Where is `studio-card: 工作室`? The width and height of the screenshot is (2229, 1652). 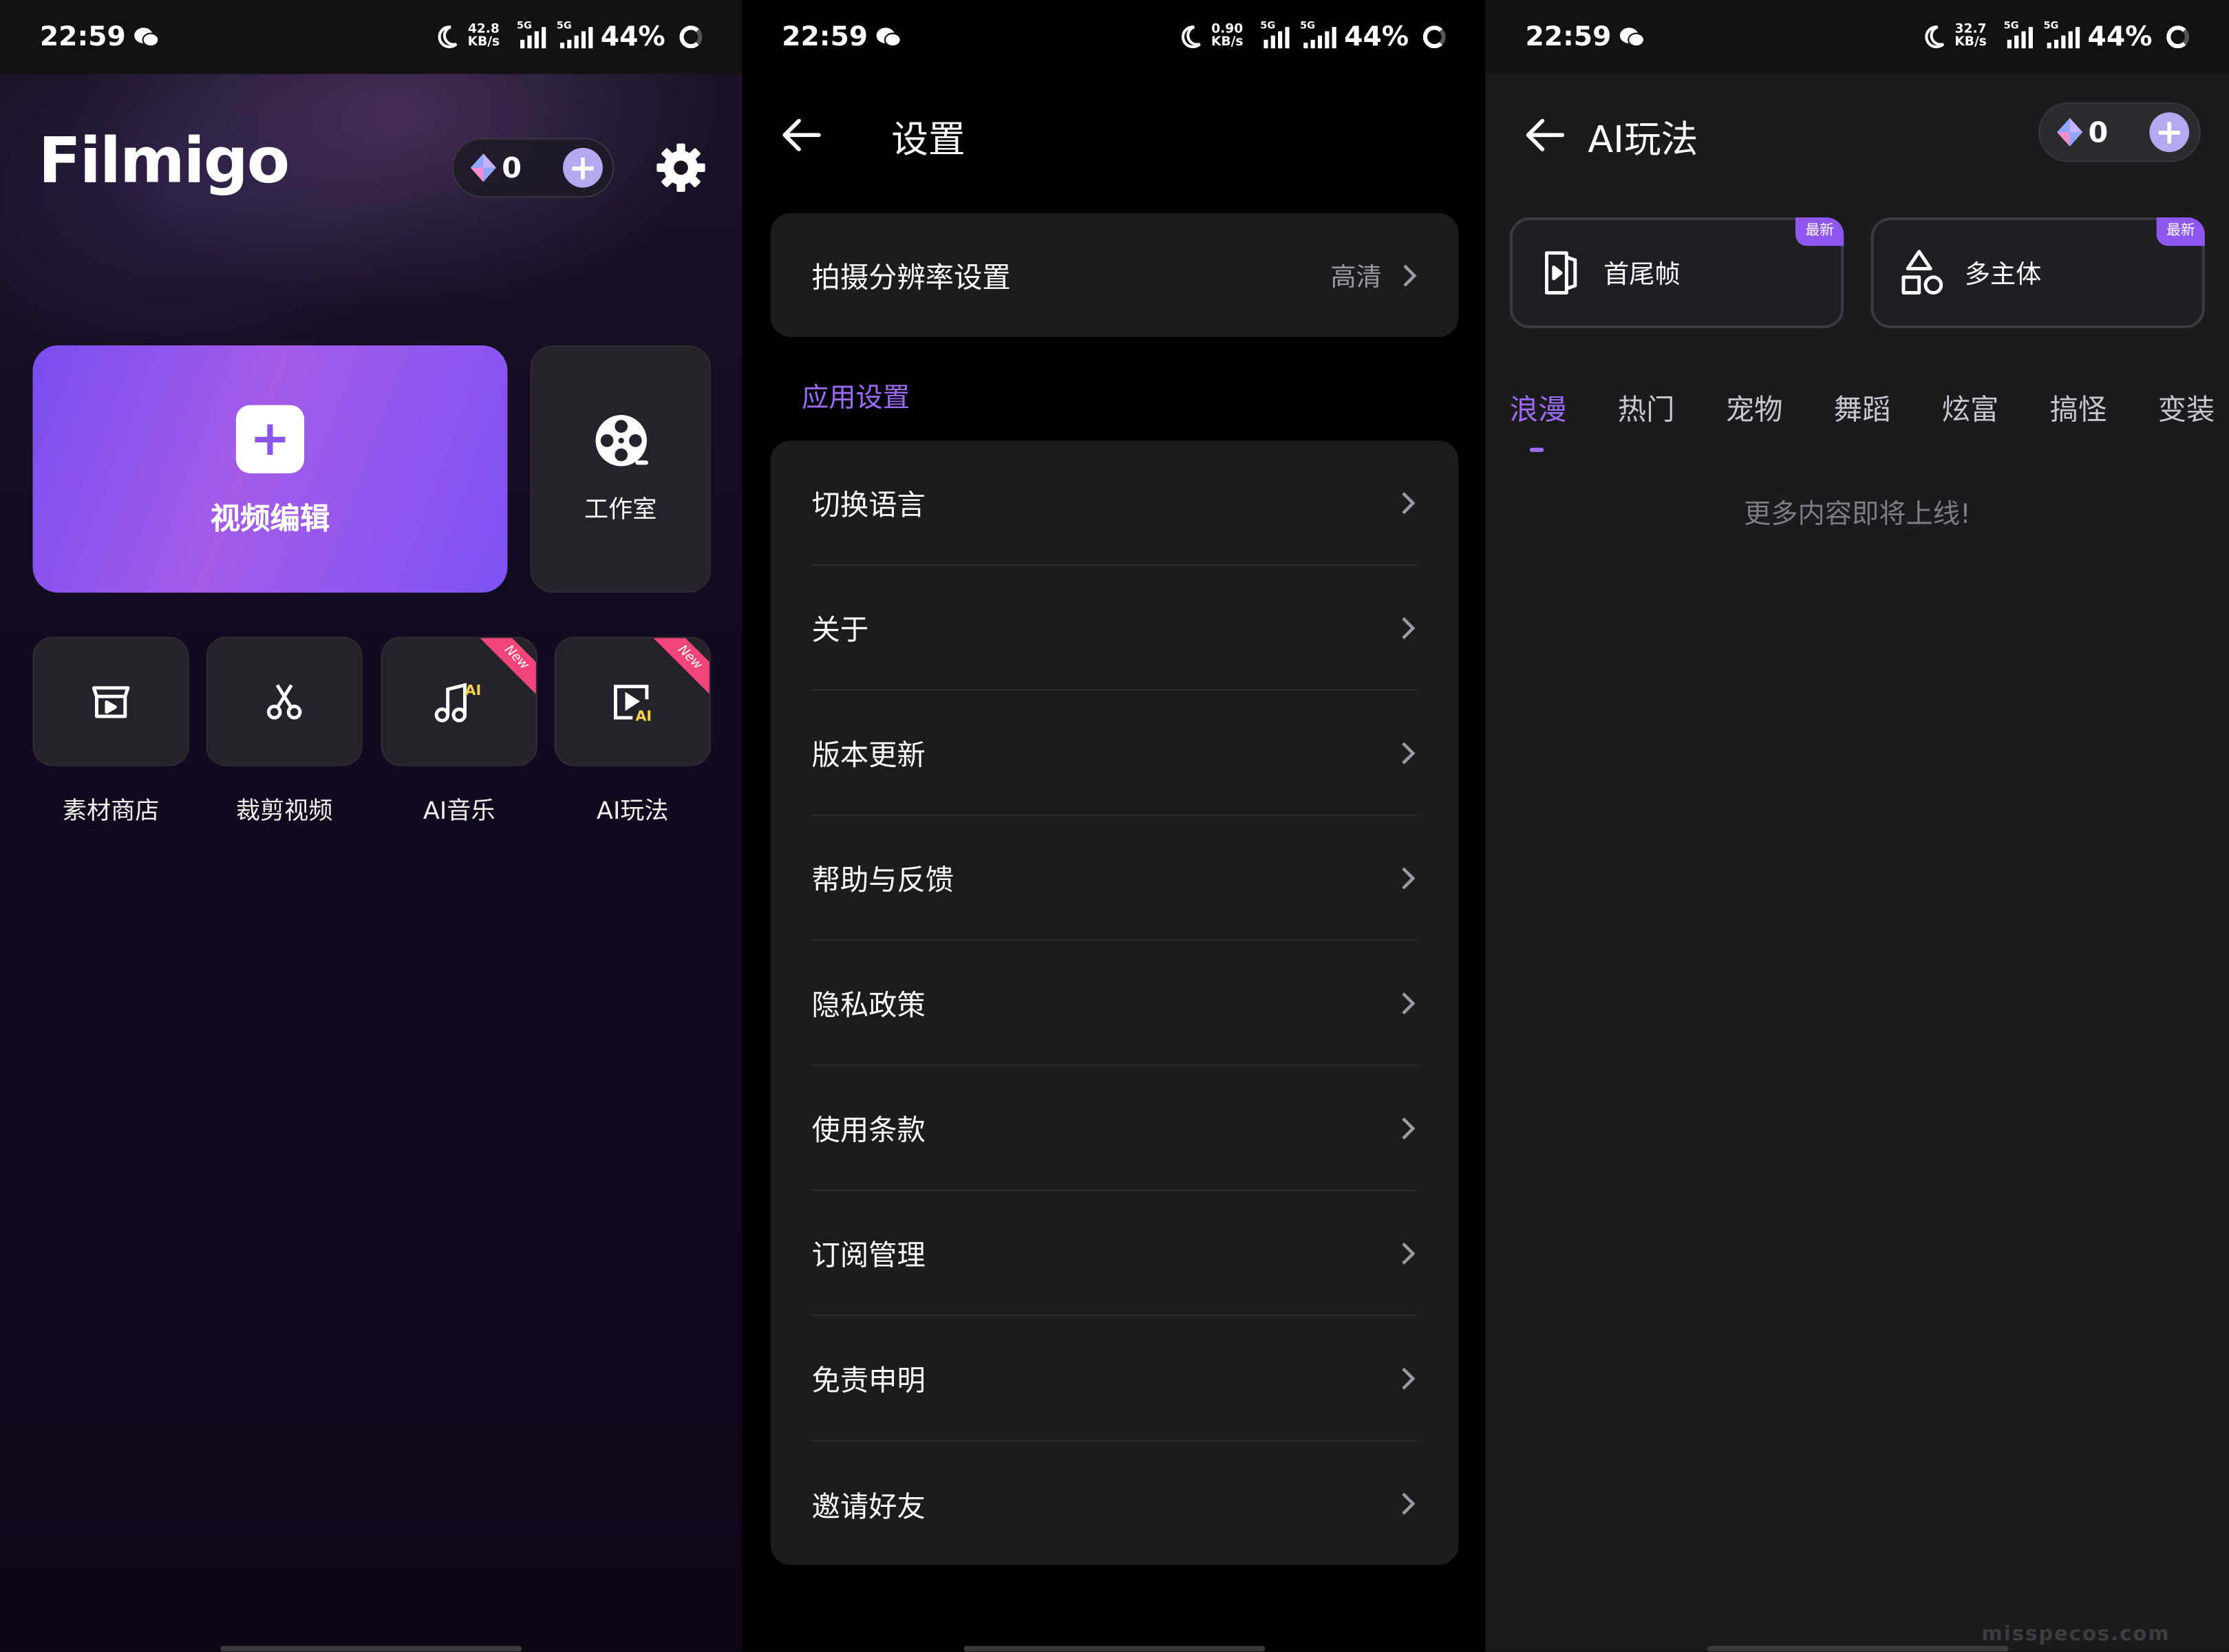
studio-card: 工作室 is located at coordinates (620, 469).